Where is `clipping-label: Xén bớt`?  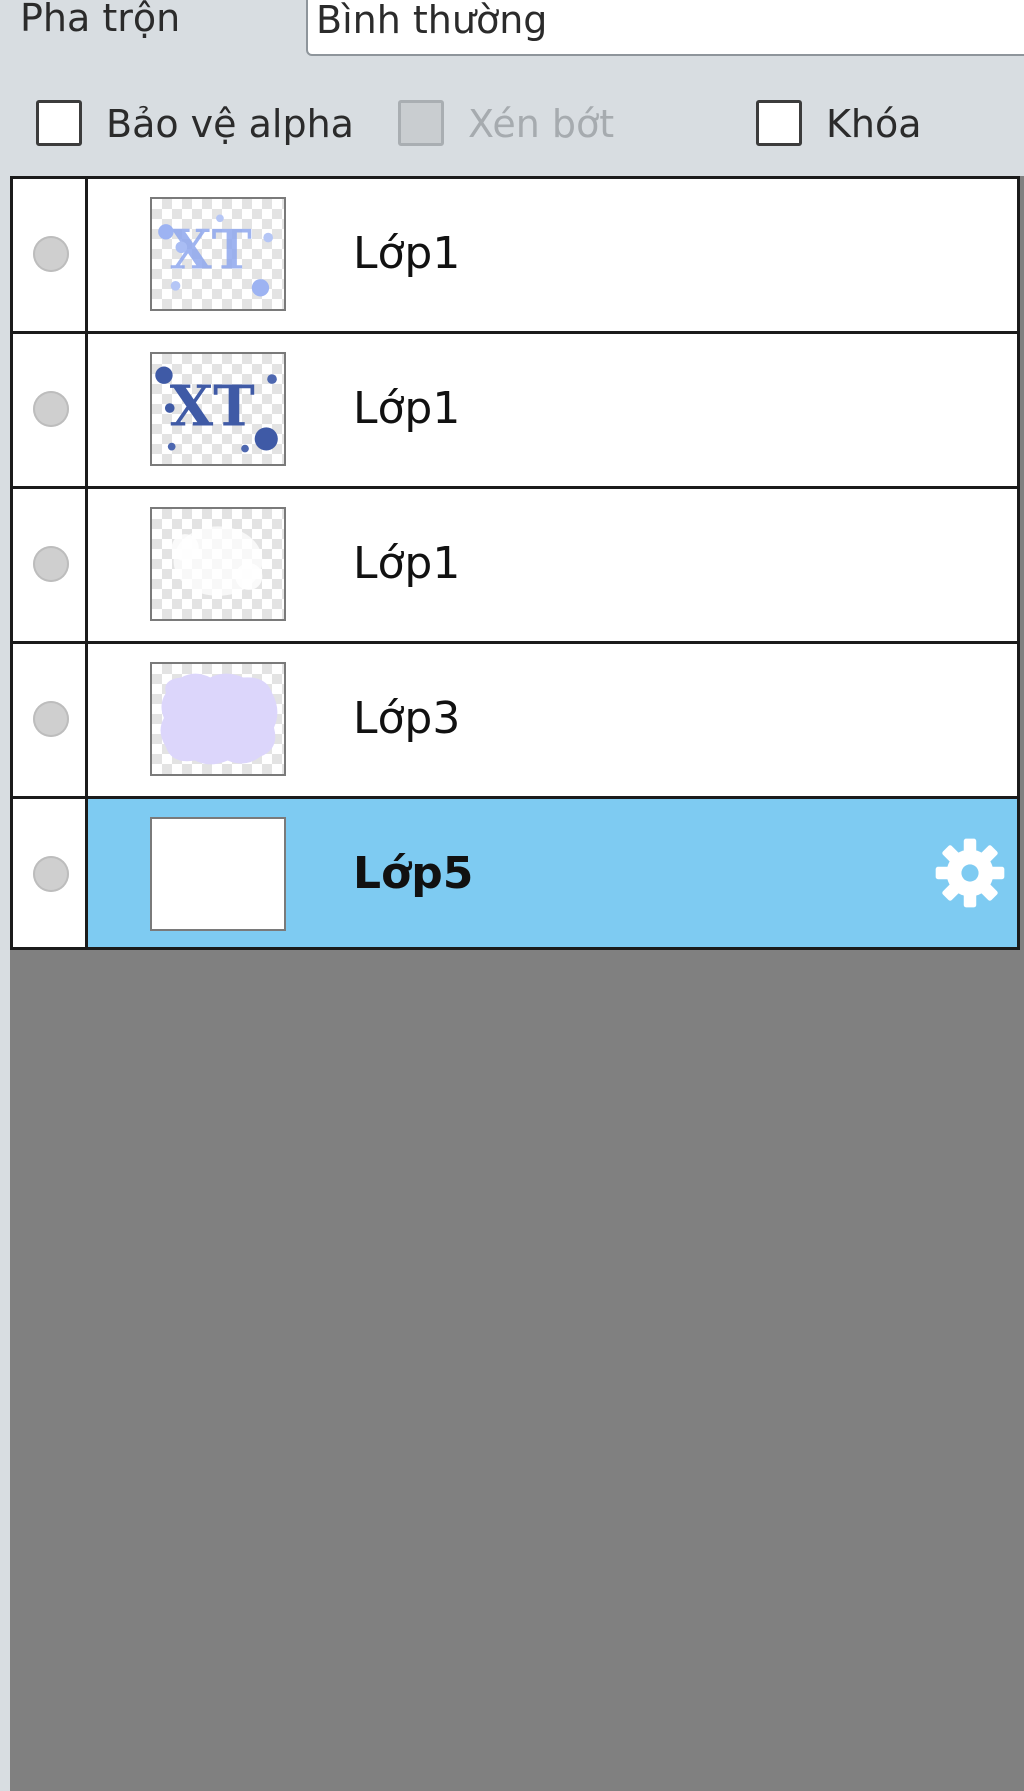
clipping-label: Xén bớt is located at coordinates (541, 124).